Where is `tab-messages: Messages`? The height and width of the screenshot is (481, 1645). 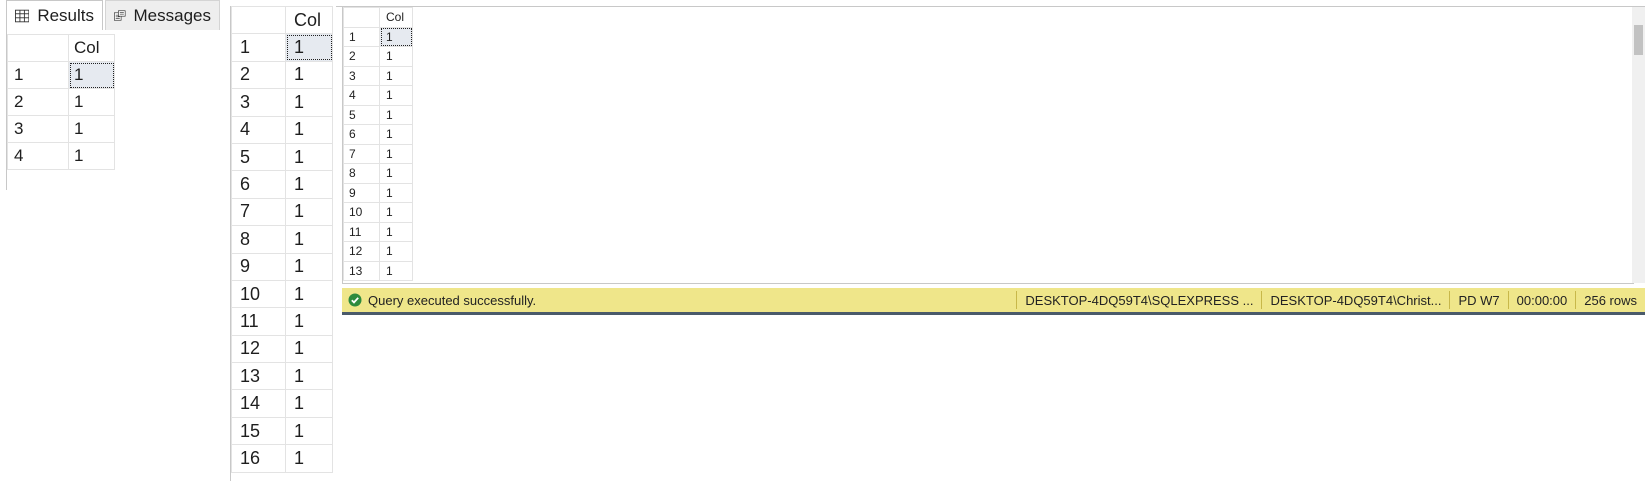 tab-messages: Messages is located at coordinates (162, 15).